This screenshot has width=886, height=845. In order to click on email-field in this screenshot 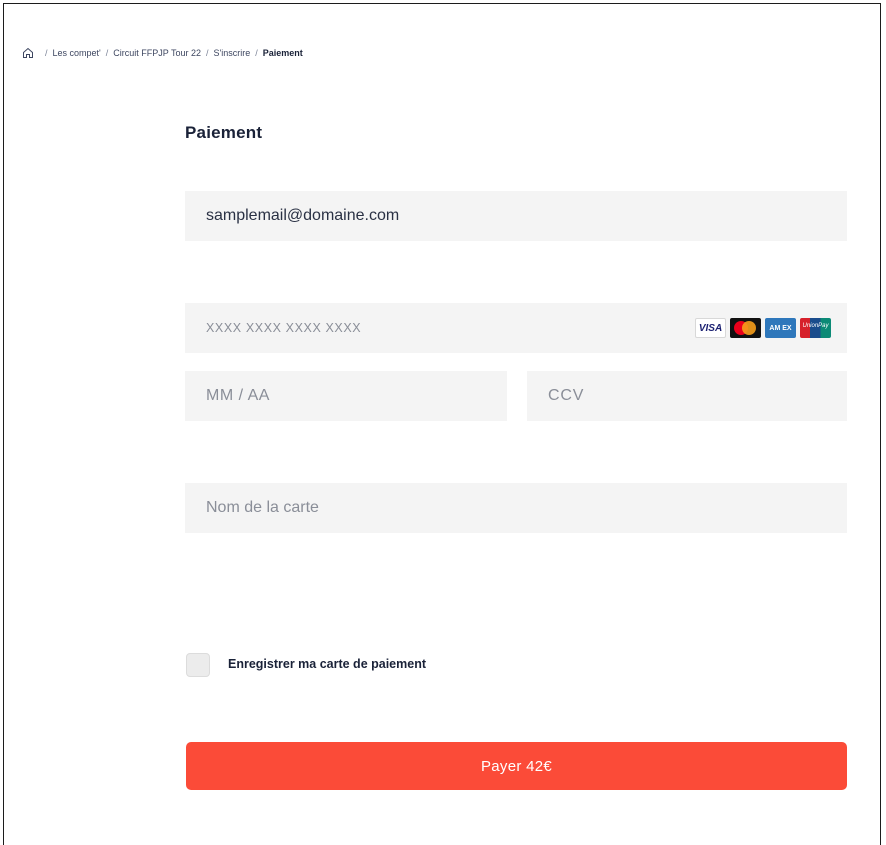, I will do `click(516, 216)`.